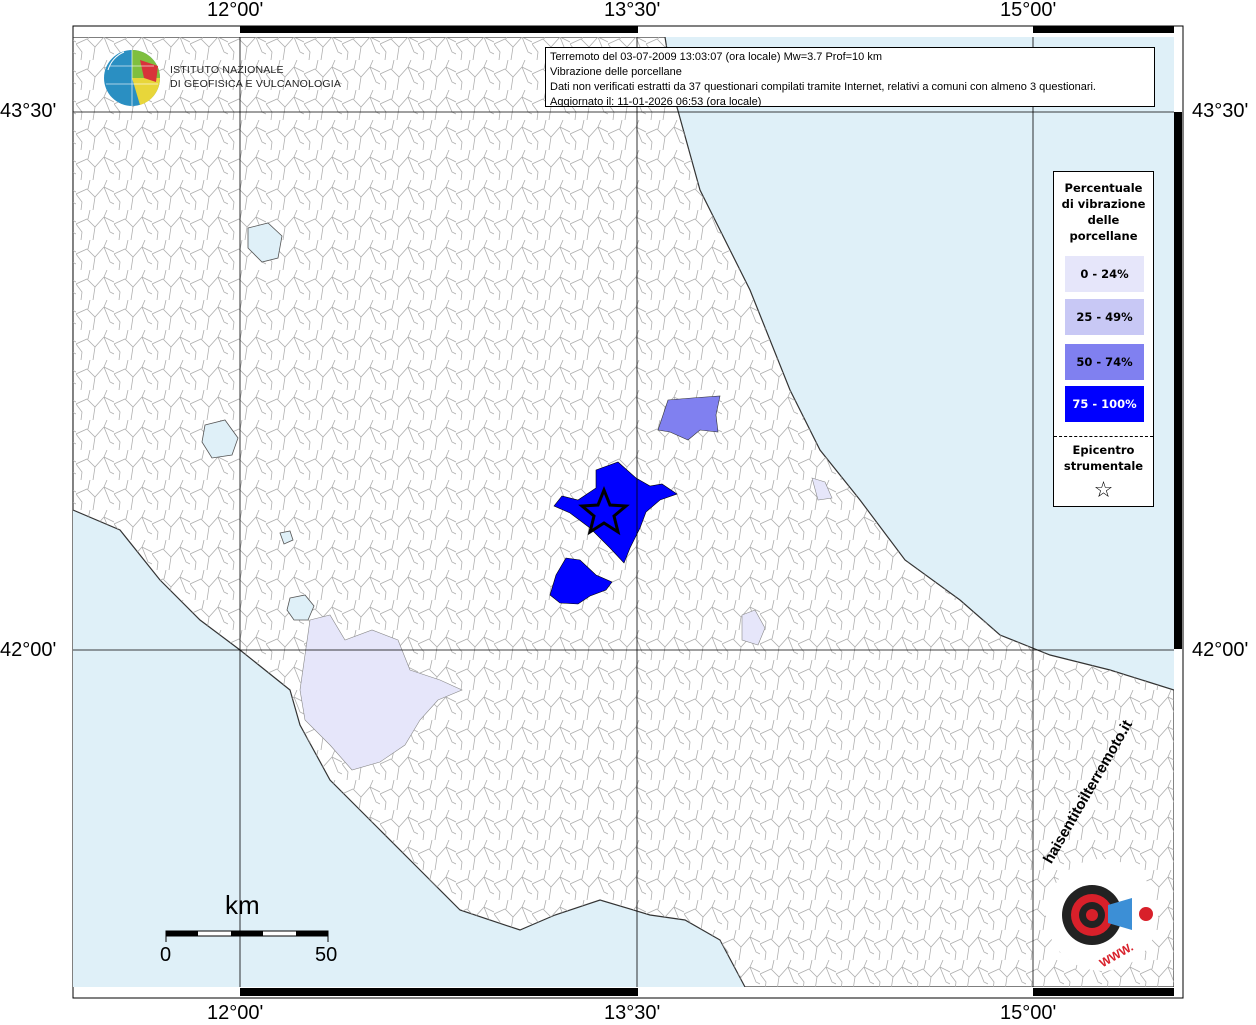 The height and width of the screenshot is (1025, 1256). I want to click on scale-min-label: 0, so click(166, 955).